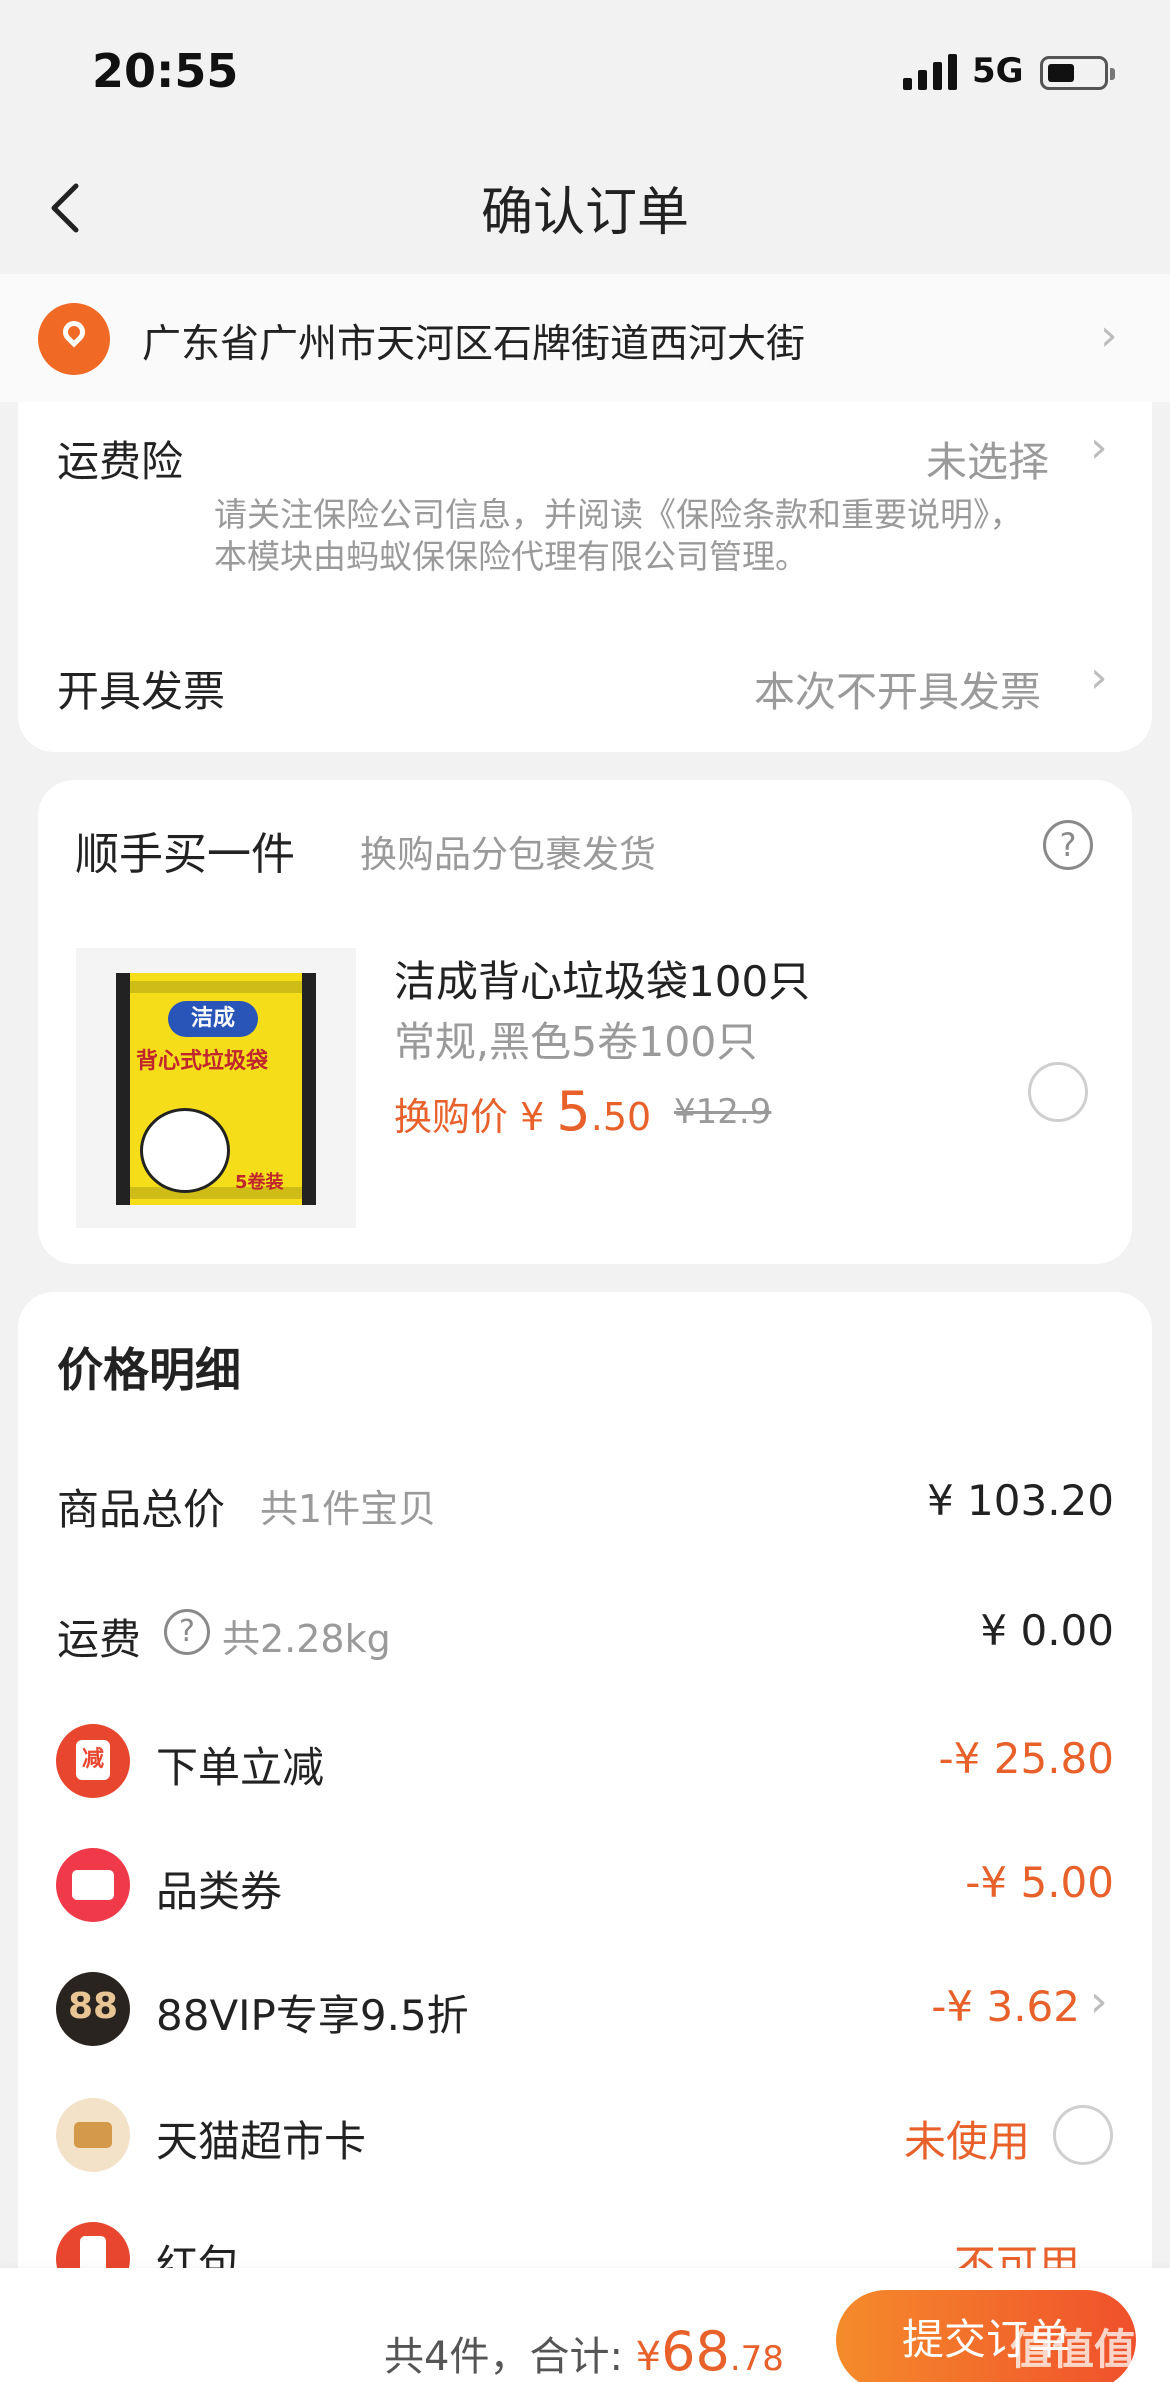 The height and width of the screenshot is (2382, 1170). What do you see at coordinates (930, 2006) in the screenshot?
I see `vip-discount-value: -¥ 3.62` at bounding box center [930, 2006].